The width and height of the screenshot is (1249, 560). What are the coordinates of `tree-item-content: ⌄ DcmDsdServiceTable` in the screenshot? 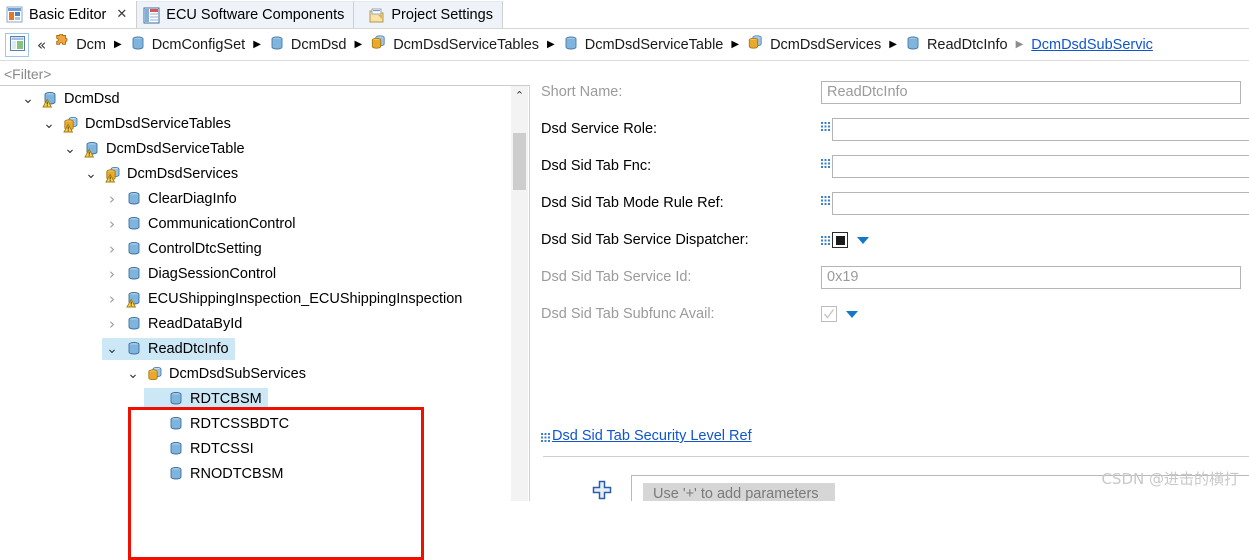 It's located at (155, 149).